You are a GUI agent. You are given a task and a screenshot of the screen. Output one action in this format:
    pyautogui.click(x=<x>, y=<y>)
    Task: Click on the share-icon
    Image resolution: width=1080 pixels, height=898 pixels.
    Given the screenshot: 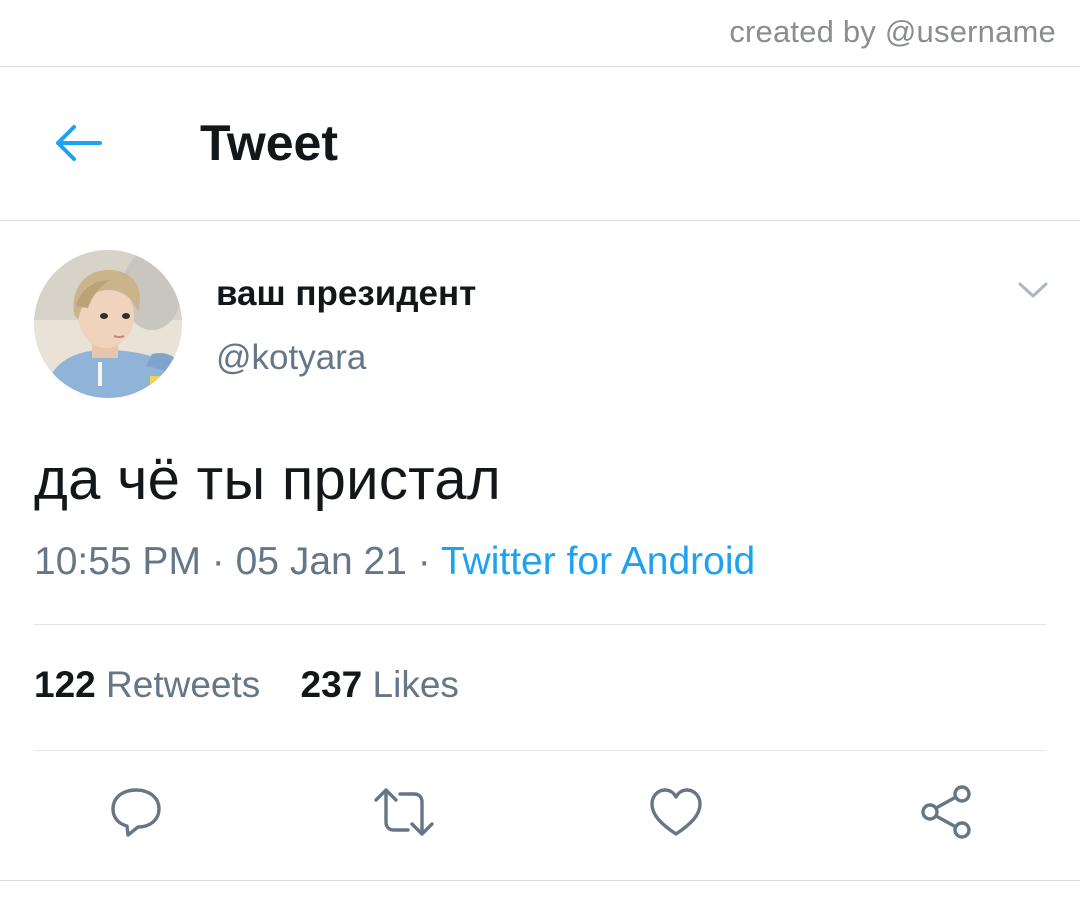 What is the action you would take?
    pyautogui.click(x=946, y=814)
    